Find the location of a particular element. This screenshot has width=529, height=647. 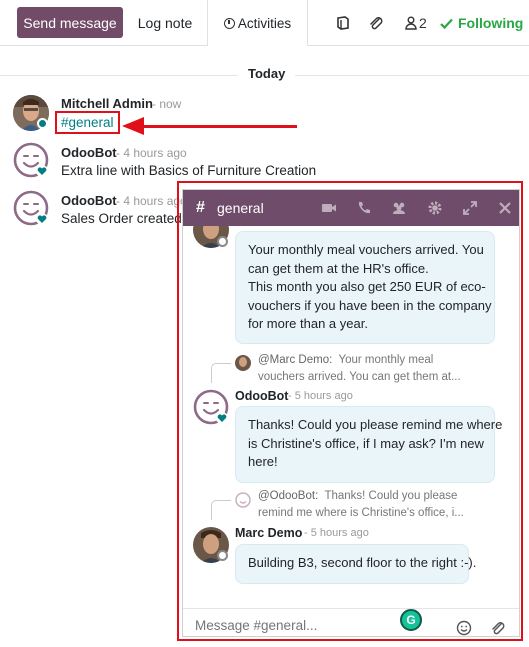

emoji-icon is located at coordinates (464, 628).